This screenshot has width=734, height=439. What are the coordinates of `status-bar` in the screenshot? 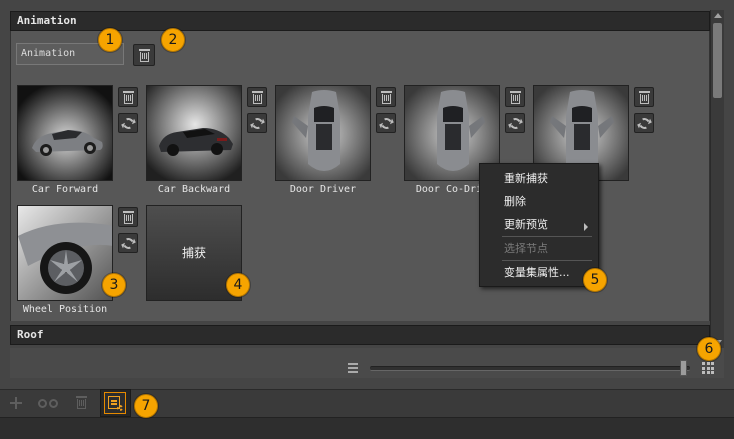 It's located at (367, 428).